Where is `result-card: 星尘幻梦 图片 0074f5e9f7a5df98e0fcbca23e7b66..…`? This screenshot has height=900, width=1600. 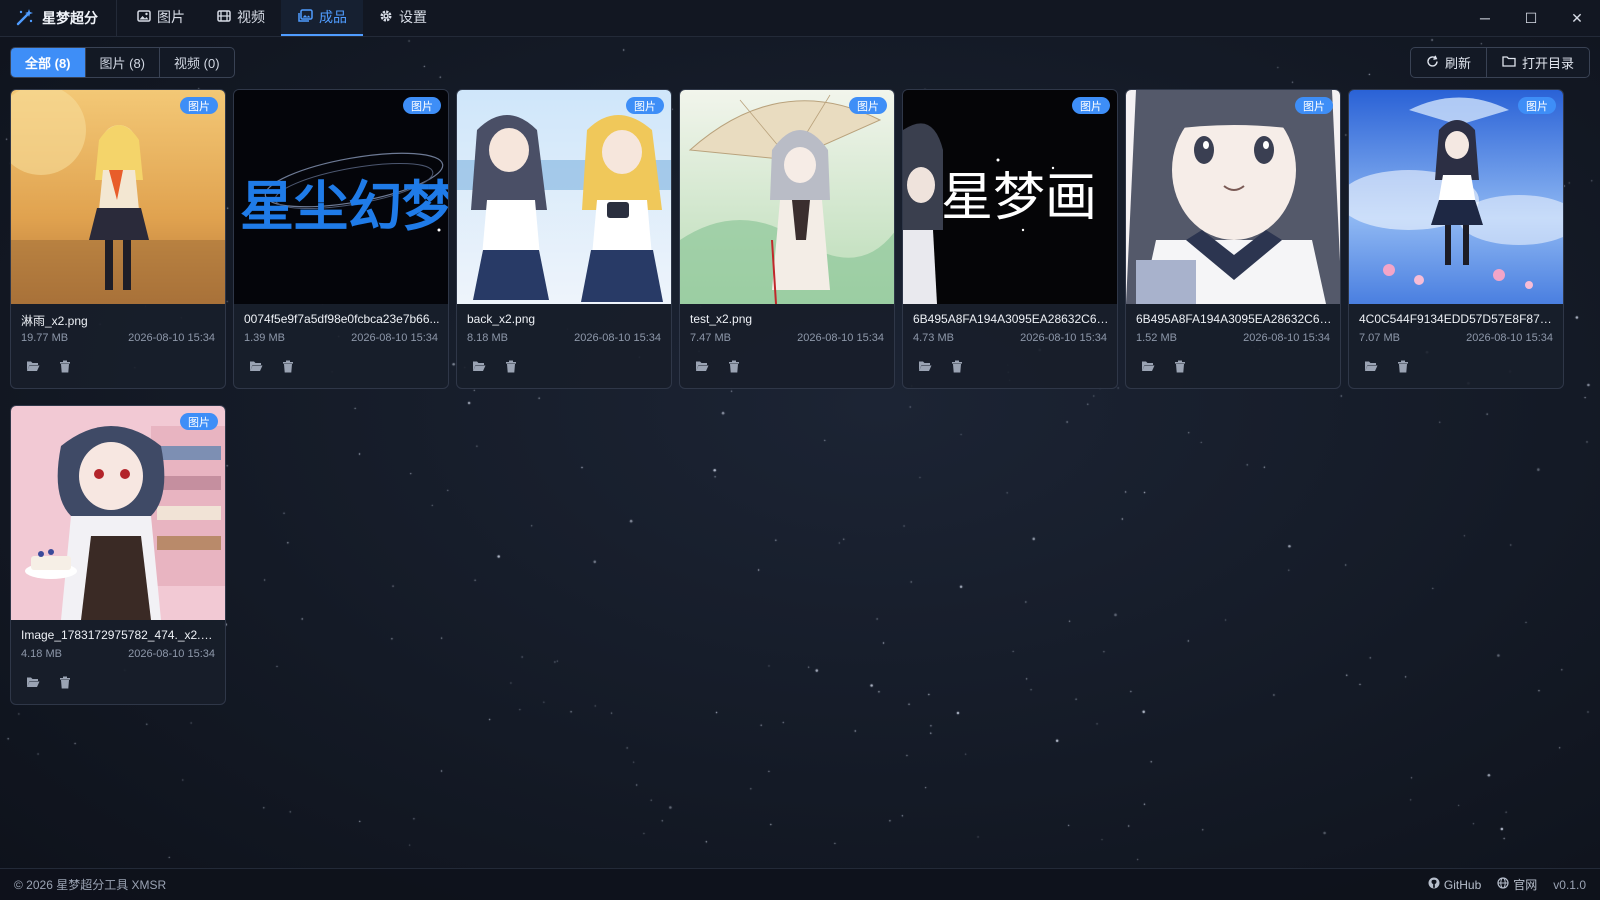
result-card: 星尘幻梦 图片 0074f5e9f7a5df98e0fcbca23e7b66..… is located at coordinates (341, 239).